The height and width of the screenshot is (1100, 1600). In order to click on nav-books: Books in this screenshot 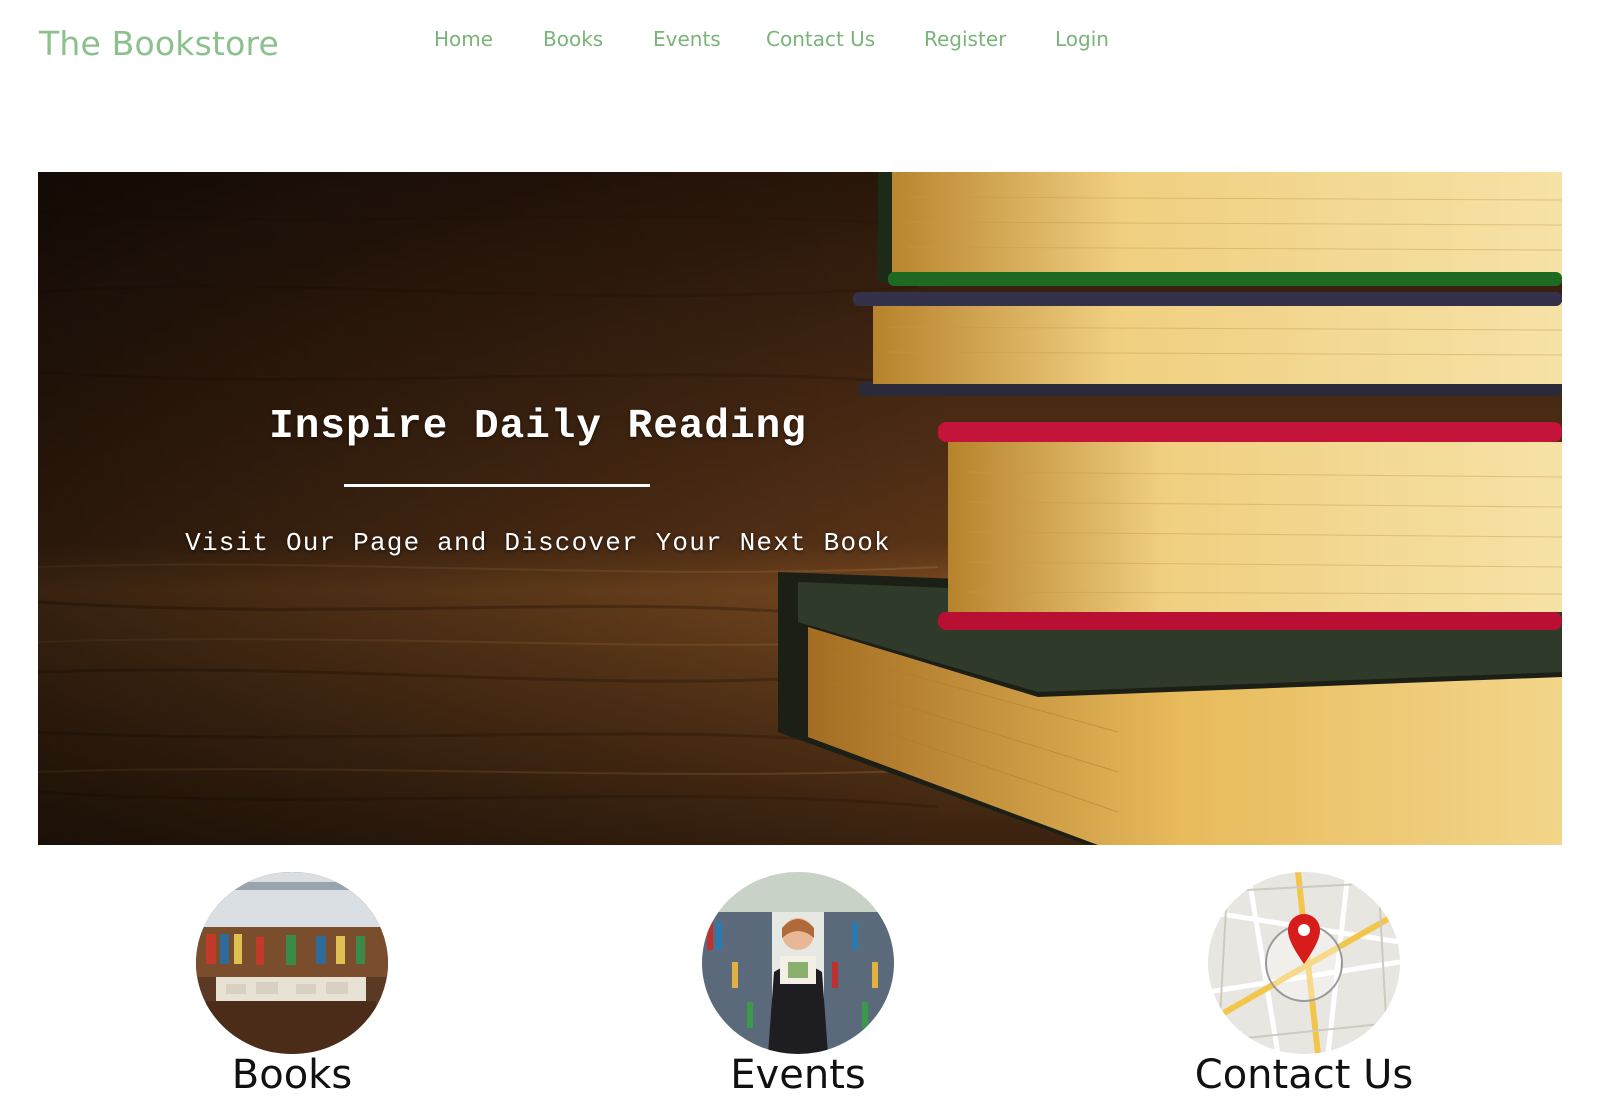, I will do `click(573, 39)`.